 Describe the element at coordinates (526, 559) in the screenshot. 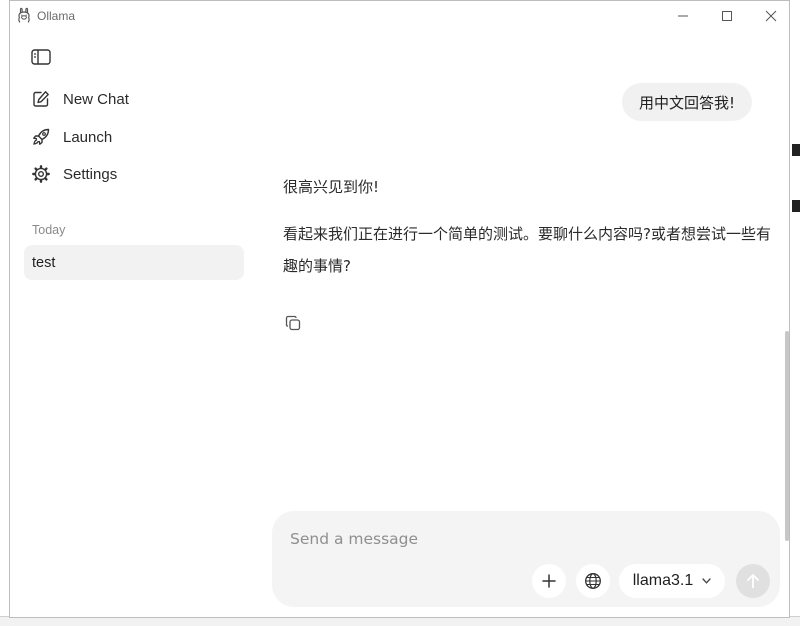

I see `message-composer: llama3.1` at that location.